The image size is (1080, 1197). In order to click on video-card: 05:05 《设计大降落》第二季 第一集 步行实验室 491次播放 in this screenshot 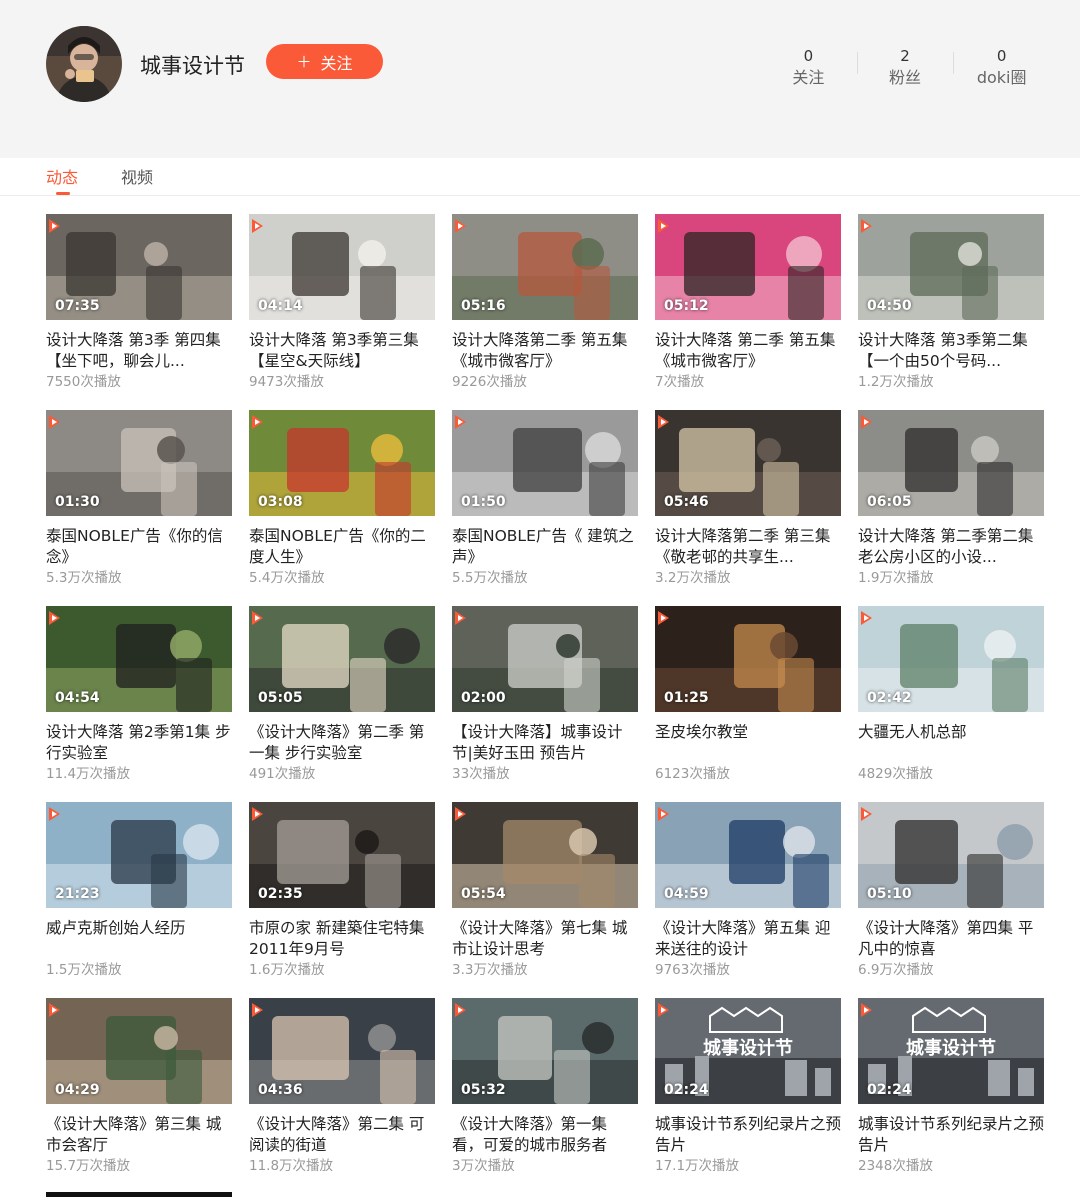, I will do `click(342, 694)`.